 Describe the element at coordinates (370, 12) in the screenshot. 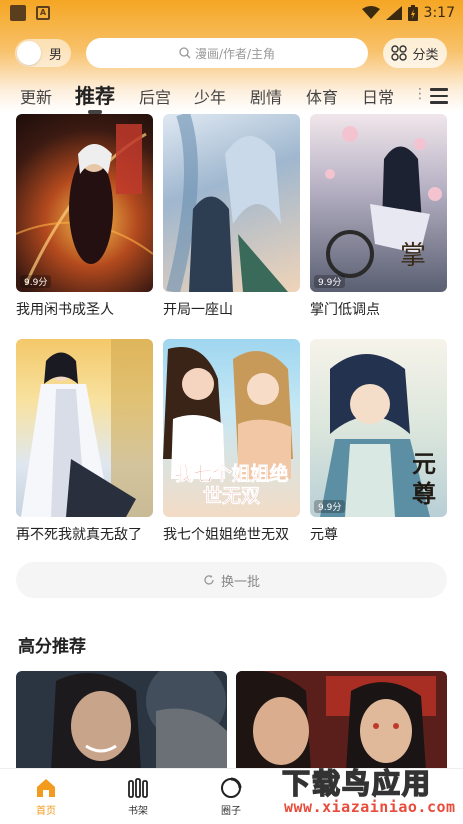

I see `wifi-icon` at that location.